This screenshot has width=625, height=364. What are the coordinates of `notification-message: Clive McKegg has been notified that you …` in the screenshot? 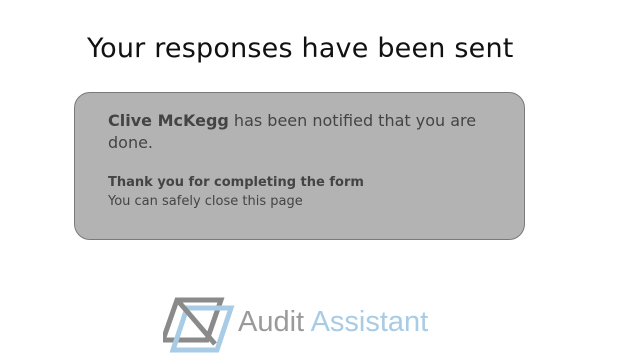 It's located at (308, 132).